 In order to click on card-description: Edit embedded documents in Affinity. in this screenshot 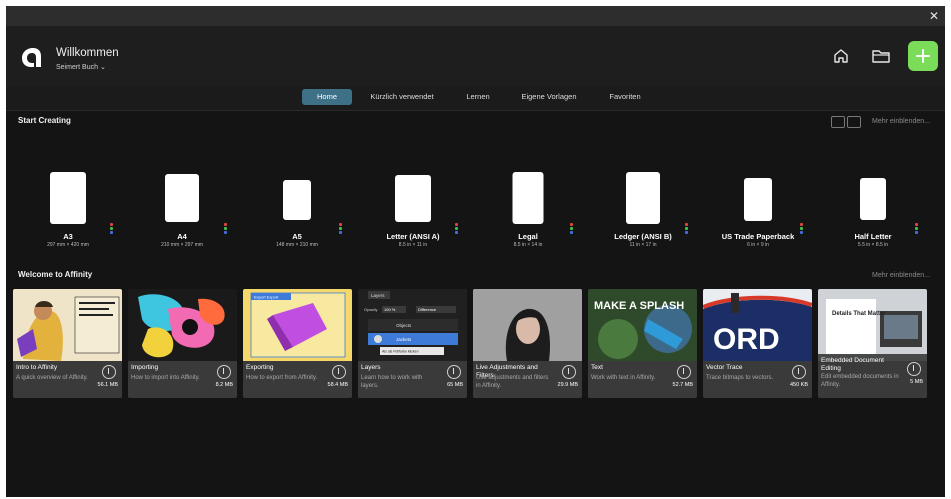, I will do `click(860, 381)`.